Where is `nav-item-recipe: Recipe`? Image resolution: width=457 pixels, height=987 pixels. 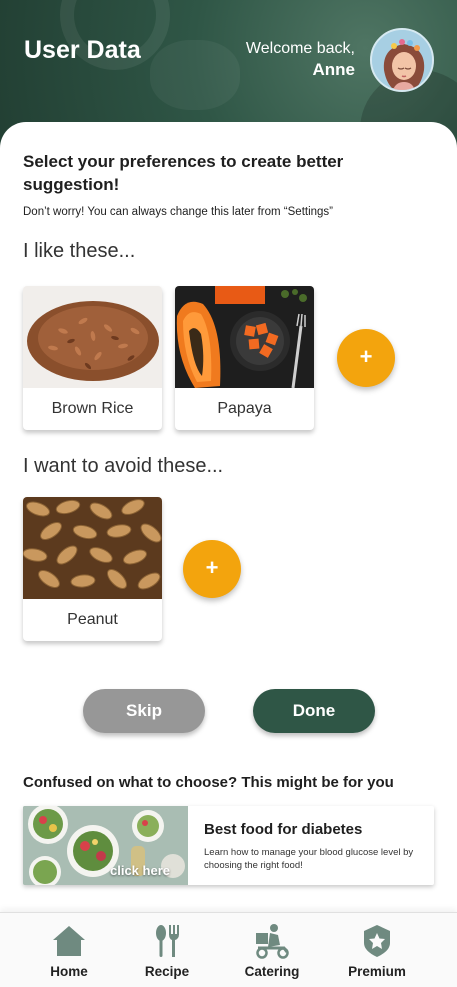
nav-item-recipe: Recipe is located at coordinates (167, 950).